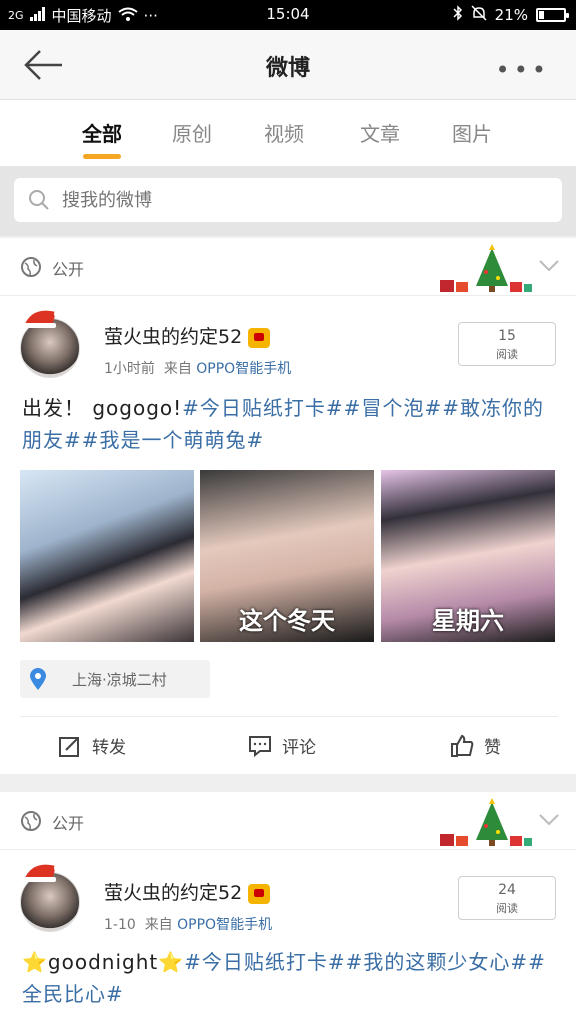 This screenshot has height=1024, width=576. What do you see at coordinates (102, 156) in the screenshot?
I see `active-tab-indicator` at bounding box center [102, 156].